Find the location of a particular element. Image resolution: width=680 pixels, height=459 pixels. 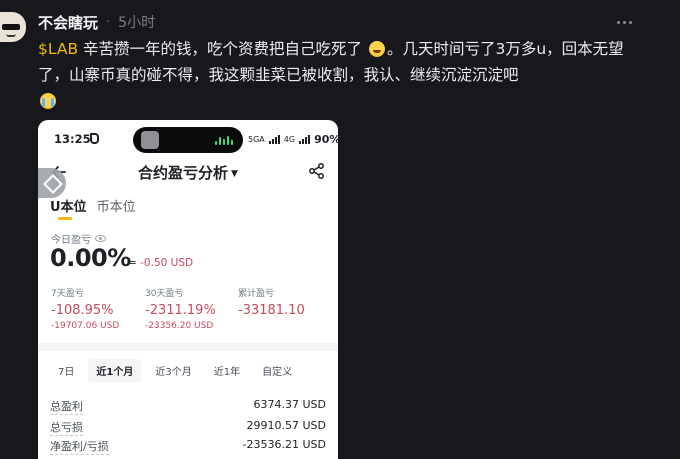

page-title: 合约盈亏分析 ▼ is located at coordinates (188, 172).